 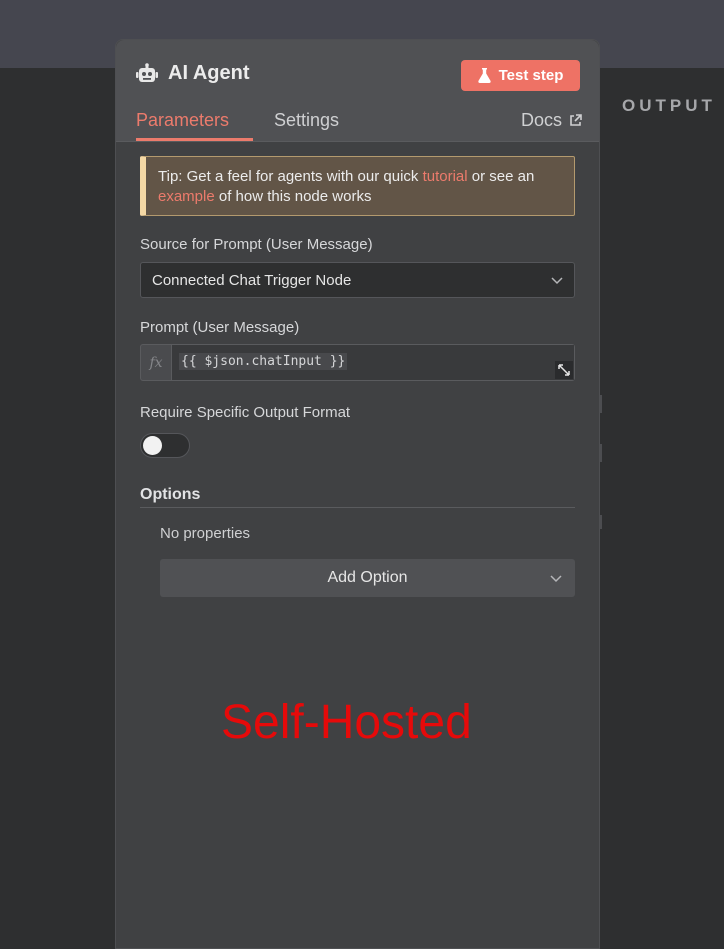 What do you see at coordinates (501, 176) in the screenshot?
I see `tip-text: or see an` at bounding box center [501, 176].